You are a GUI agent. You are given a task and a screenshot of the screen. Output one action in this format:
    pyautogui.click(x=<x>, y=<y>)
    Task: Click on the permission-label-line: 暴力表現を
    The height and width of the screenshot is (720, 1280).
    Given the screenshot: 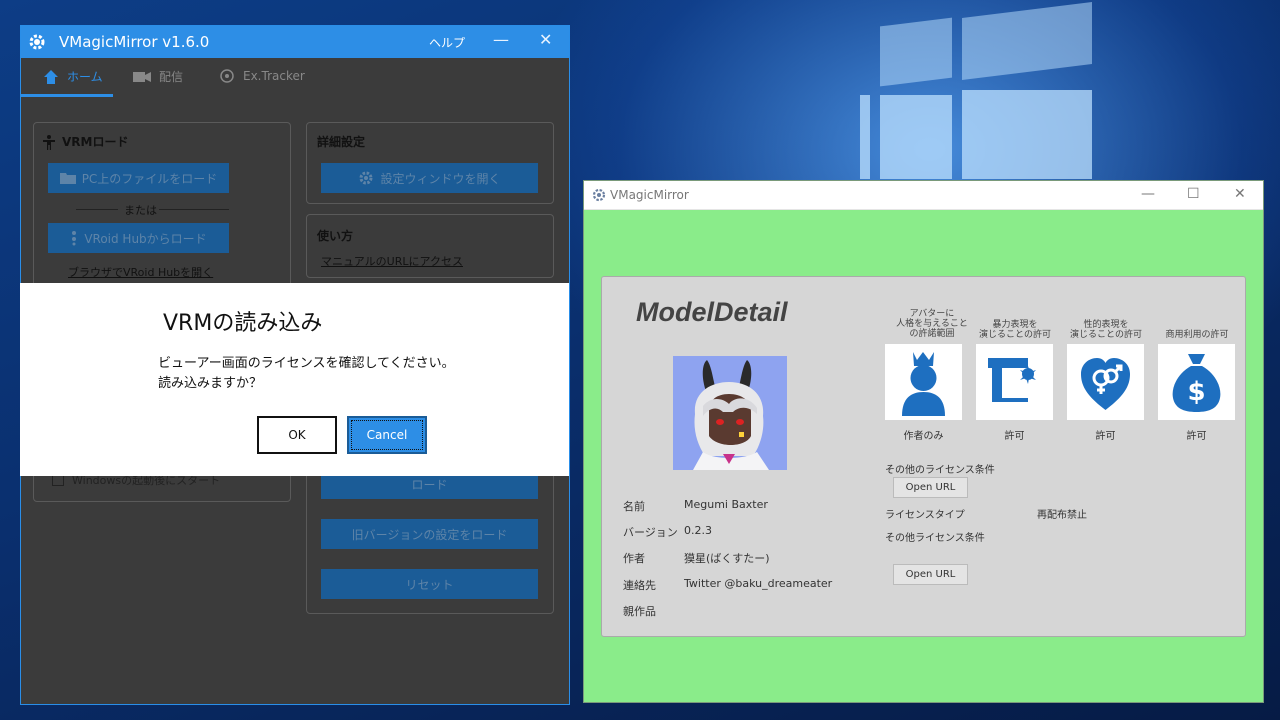 What is the action you would take?
    pyautogui.click(x=1015, y=325)
    